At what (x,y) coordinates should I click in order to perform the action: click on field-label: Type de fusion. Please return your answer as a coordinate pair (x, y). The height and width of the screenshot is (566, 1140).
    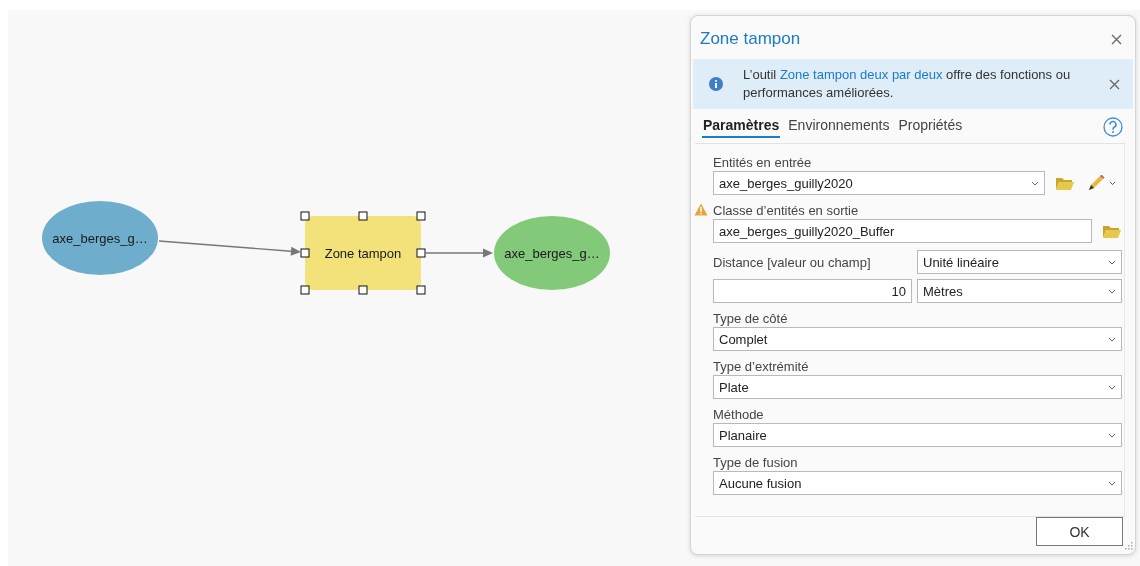
    Looking at the image, I should click on (755, 462).